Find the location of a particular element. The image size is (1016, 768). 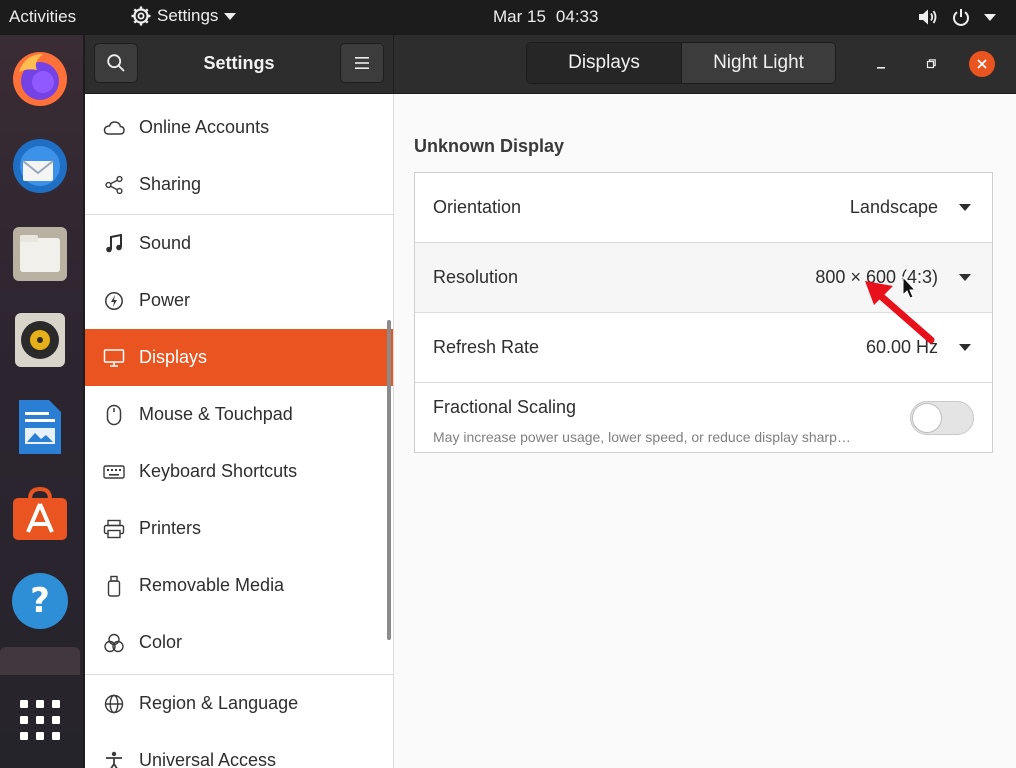

help-icon: ? is located at coordinates (40, 601).